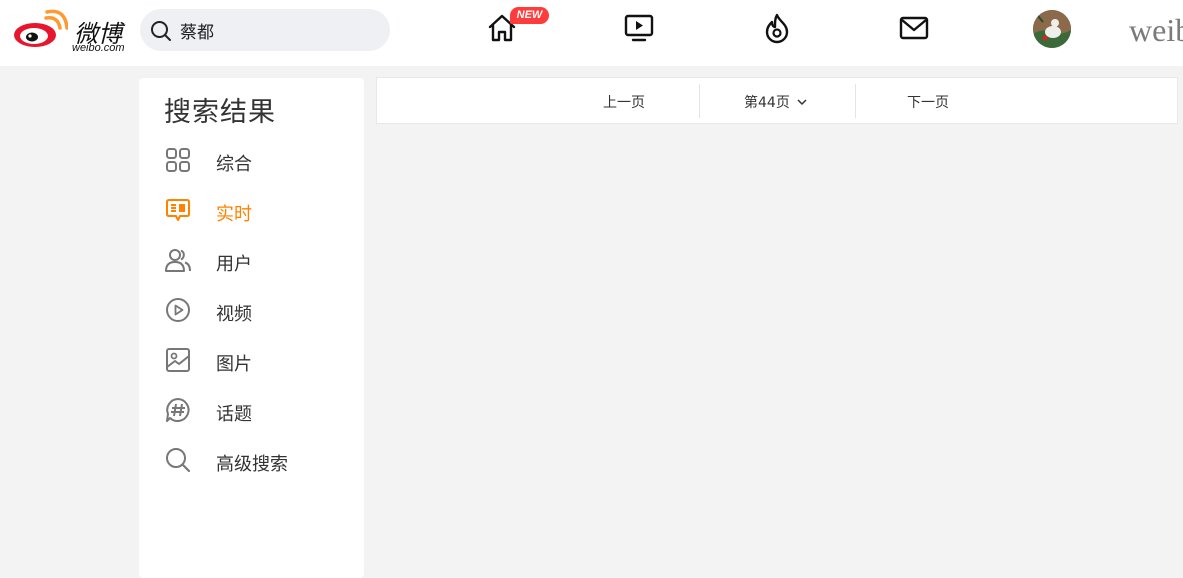  What do you see at coordinates (41, 28) in the screenshot?
I see `weibo-eye-icon` at bounding box center [41, 28].